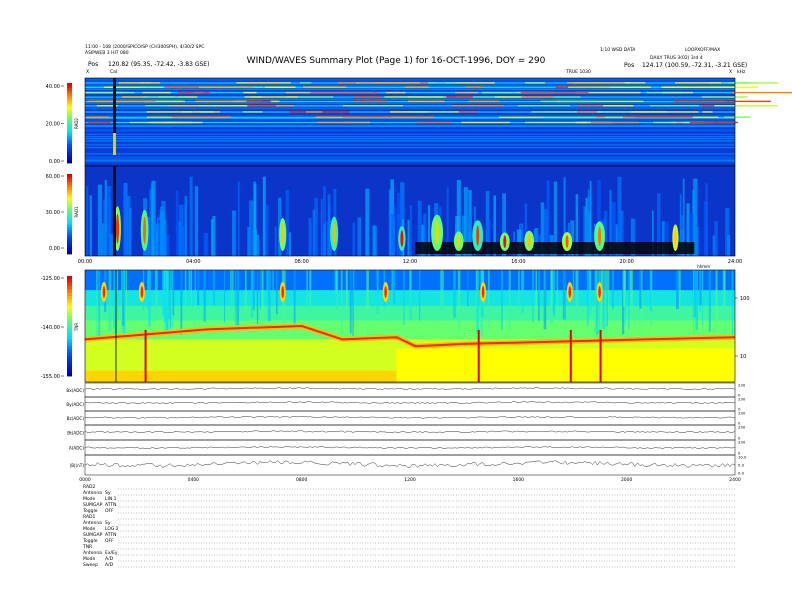 Image resolution: width=792 pixels, height=612 pixels. I want to click on rad1-x-tick-label: 16:00, so click(518, 262).